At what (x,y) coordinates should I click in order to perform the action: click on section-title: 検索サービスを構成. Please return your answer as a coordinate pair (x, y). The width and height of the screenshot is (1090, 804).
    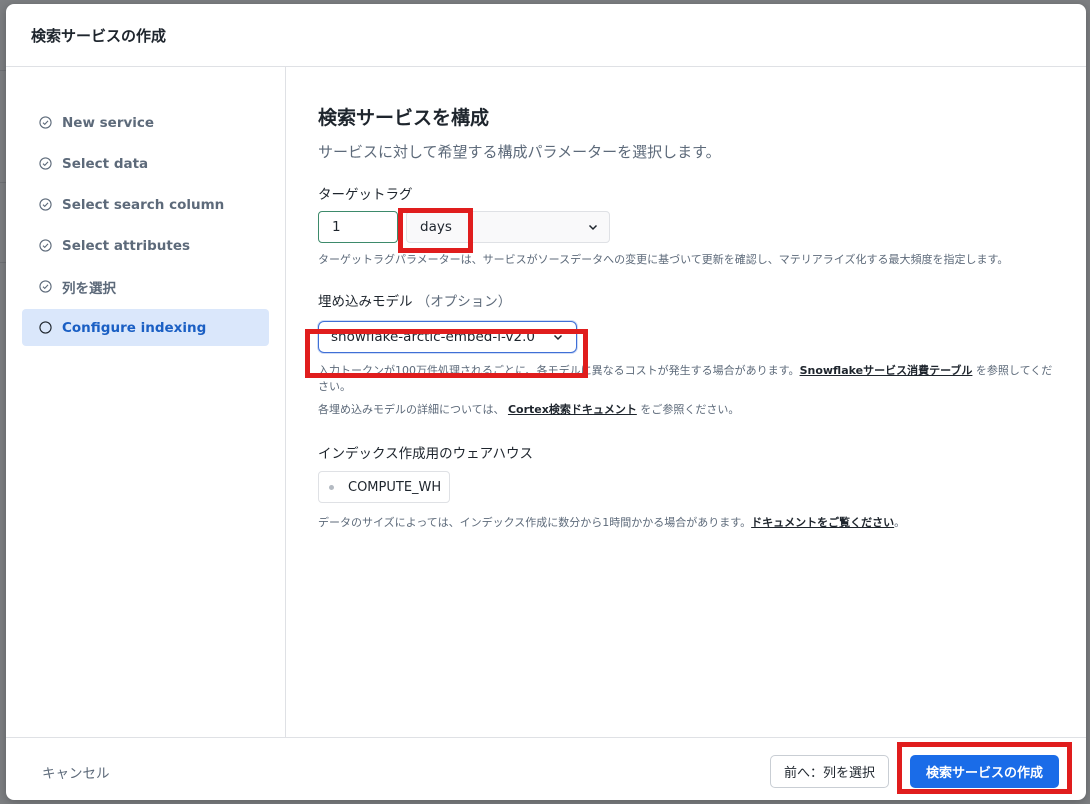
    Looking at the image, I should click on (404, 118).